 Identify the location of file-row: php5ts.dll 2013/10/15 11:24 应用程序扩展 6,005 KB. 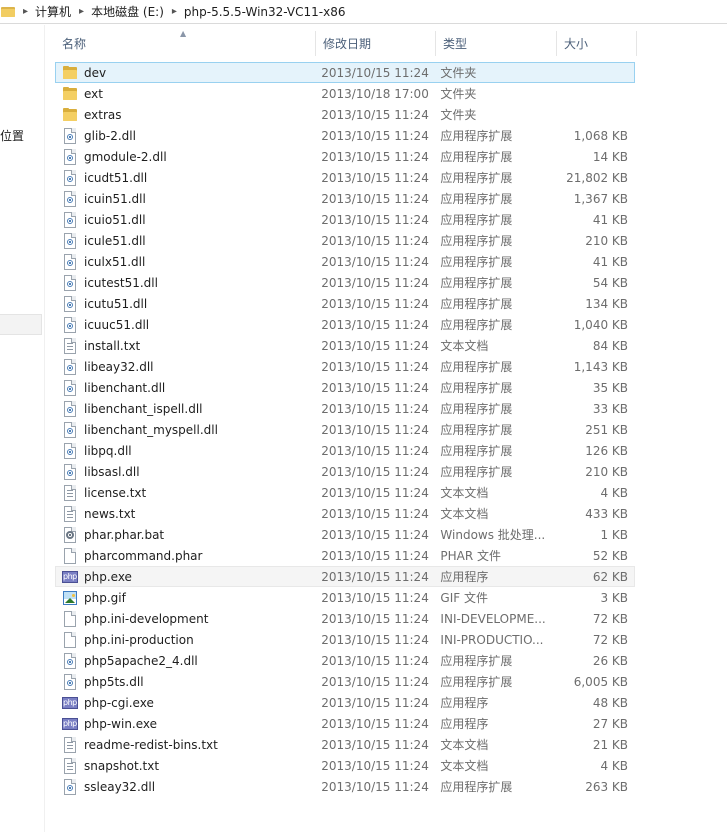
(345, 681).